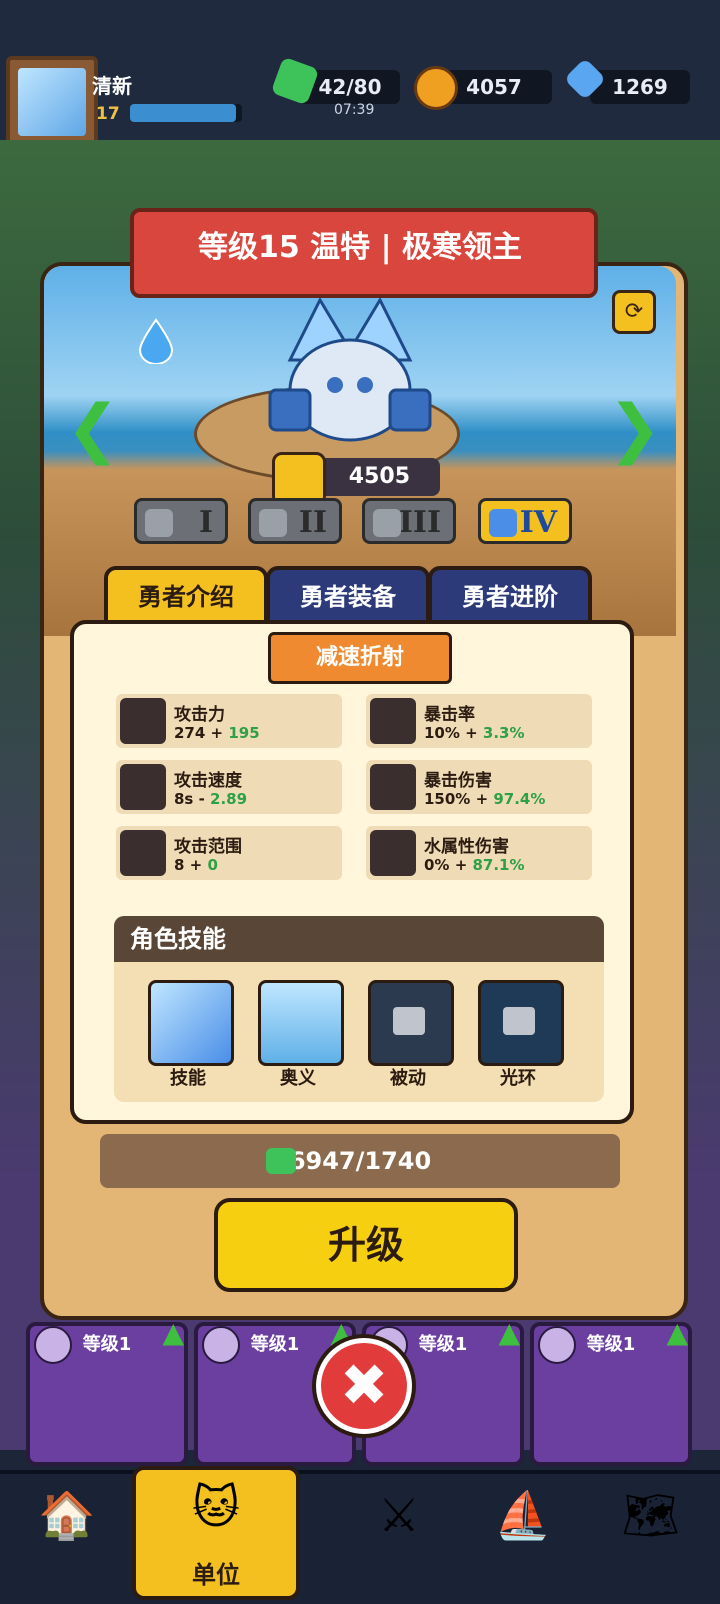 This screenshot has height=1604, width=720. What do you see at coordinates (93, 429) in the screenshot?
I see `previous-hero-arrow: ❮` at bounding box center [93, 429].